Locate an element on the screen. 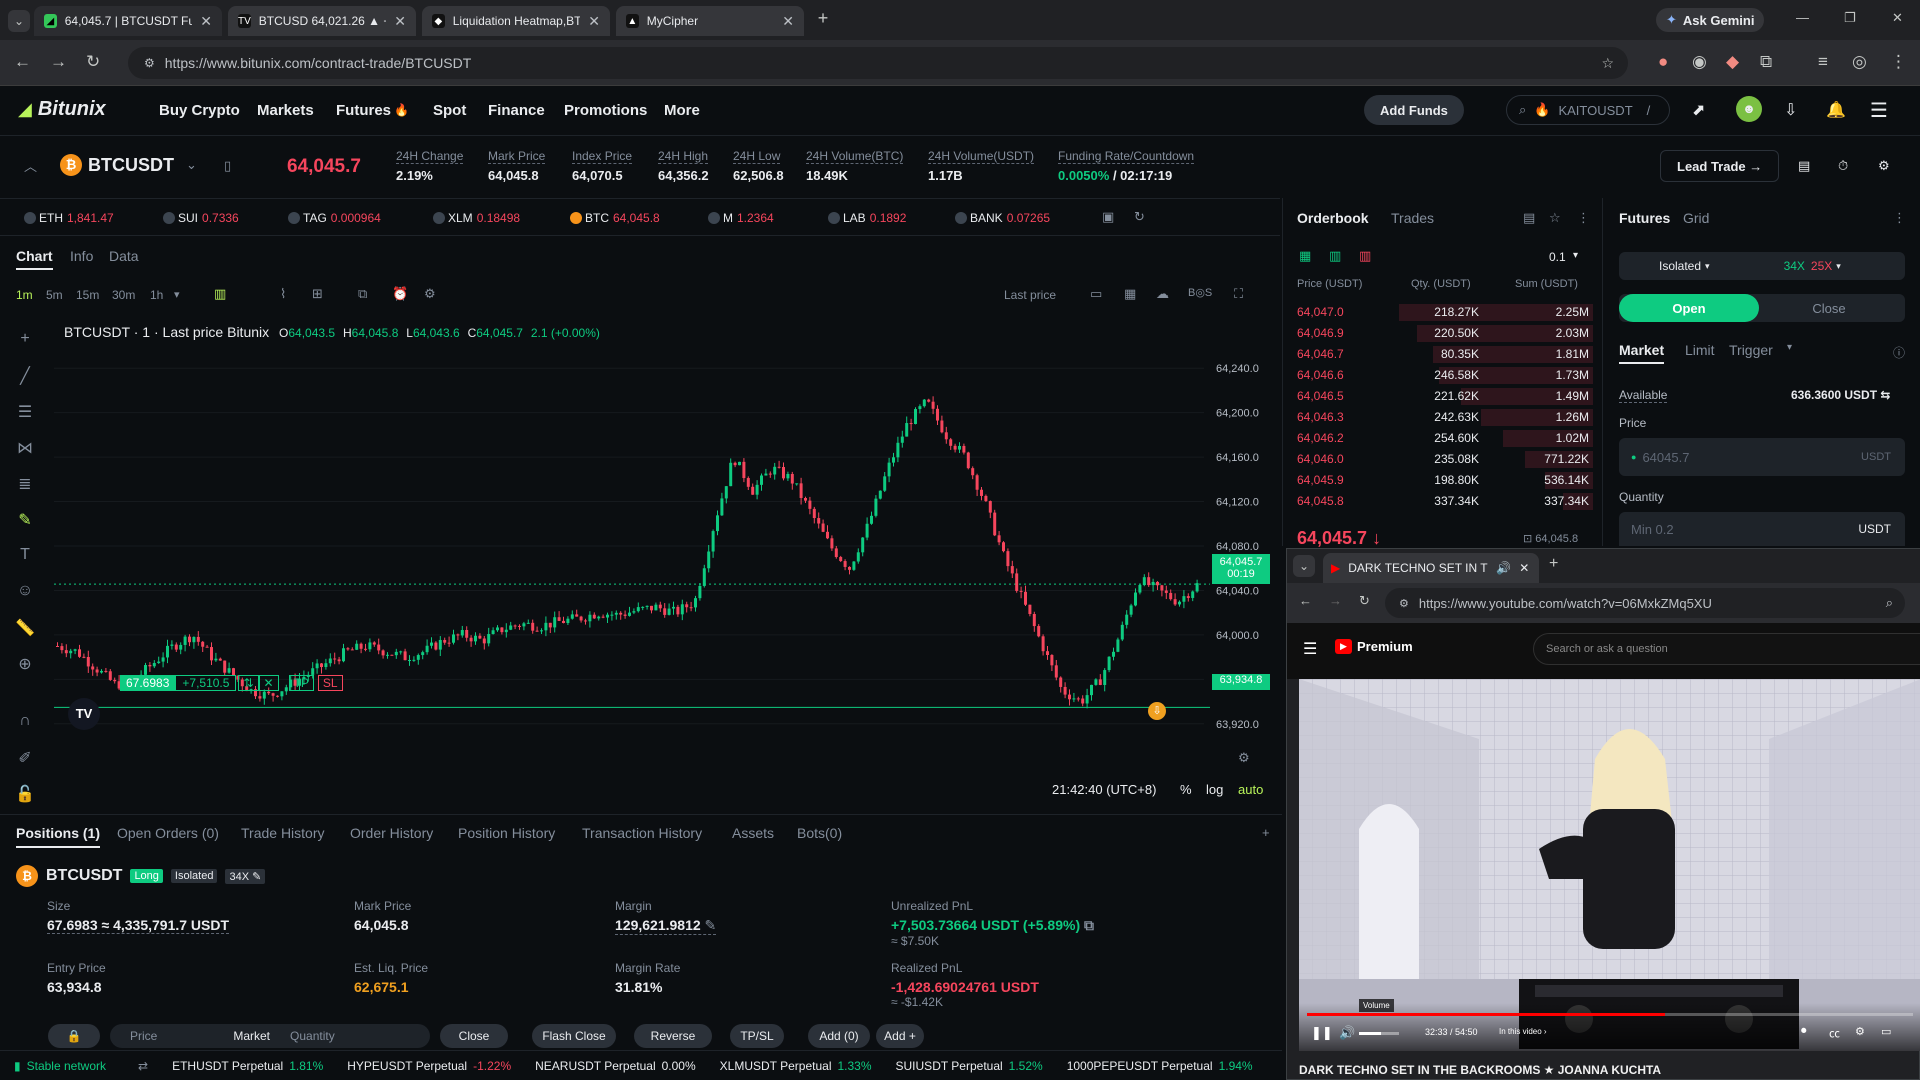 Image resolution: width=1920 pixels, height=1080 pixels. add-margin-button: Add + is located at coordinates (900, 1036).